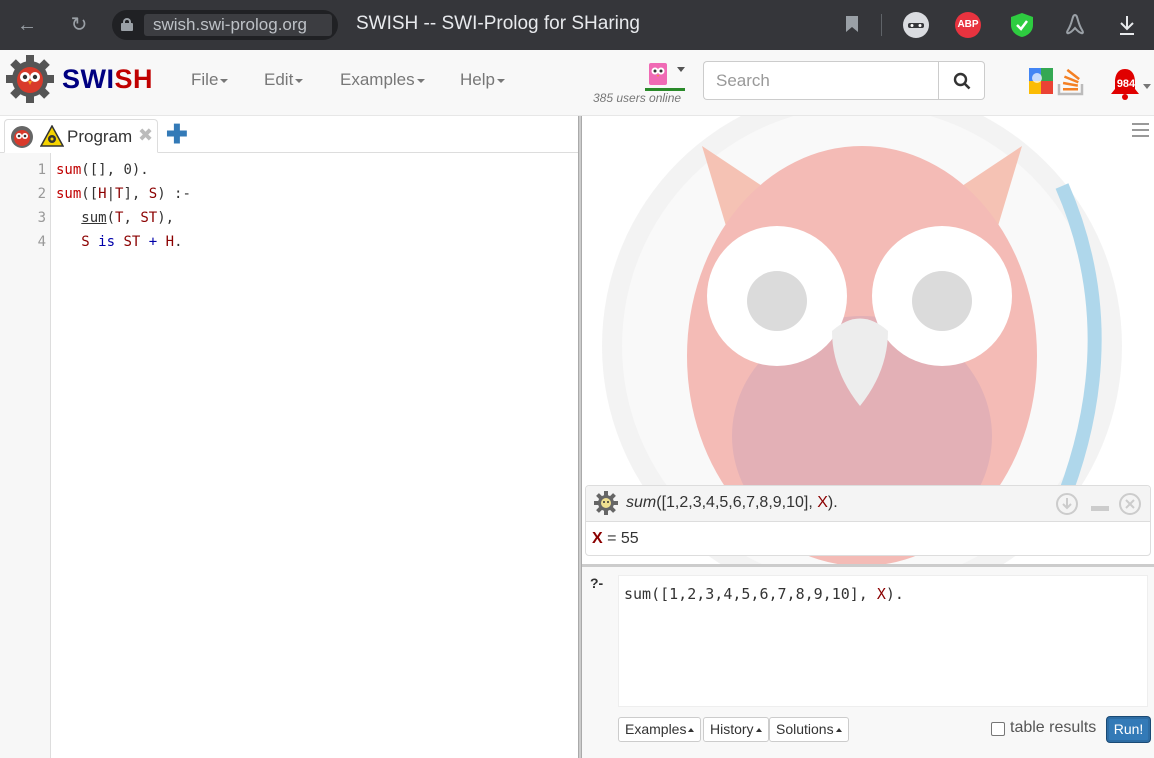 Image resolution: width=1154 pixels, height=758 pixels. Describe the element at coordinates (41, 218) in the screenshot. I see `line-number: 3` at that location.